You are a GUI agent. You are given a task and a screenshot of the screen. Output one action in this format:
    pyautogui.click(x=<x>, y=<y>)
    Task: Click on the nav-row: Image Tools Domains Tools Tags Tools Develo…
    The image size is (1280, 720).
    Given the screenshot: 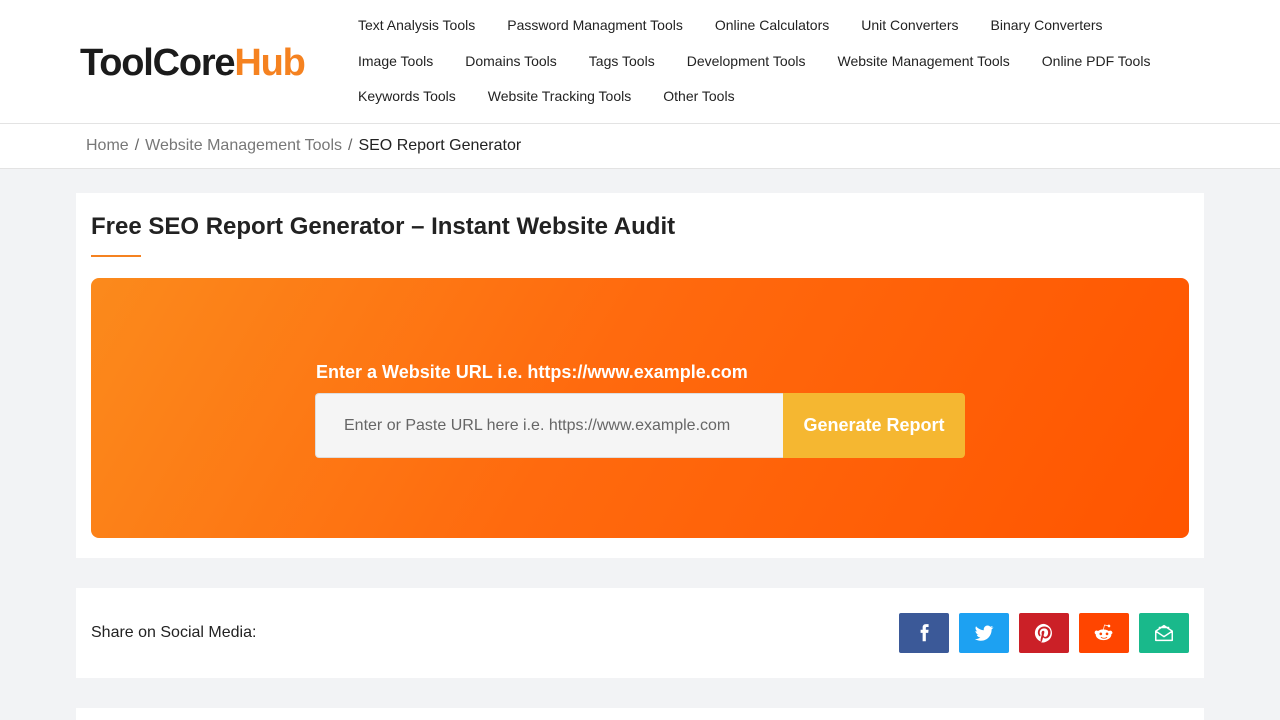 What is the action you would take?
    pyautogui.click(x=754, y=61)
    